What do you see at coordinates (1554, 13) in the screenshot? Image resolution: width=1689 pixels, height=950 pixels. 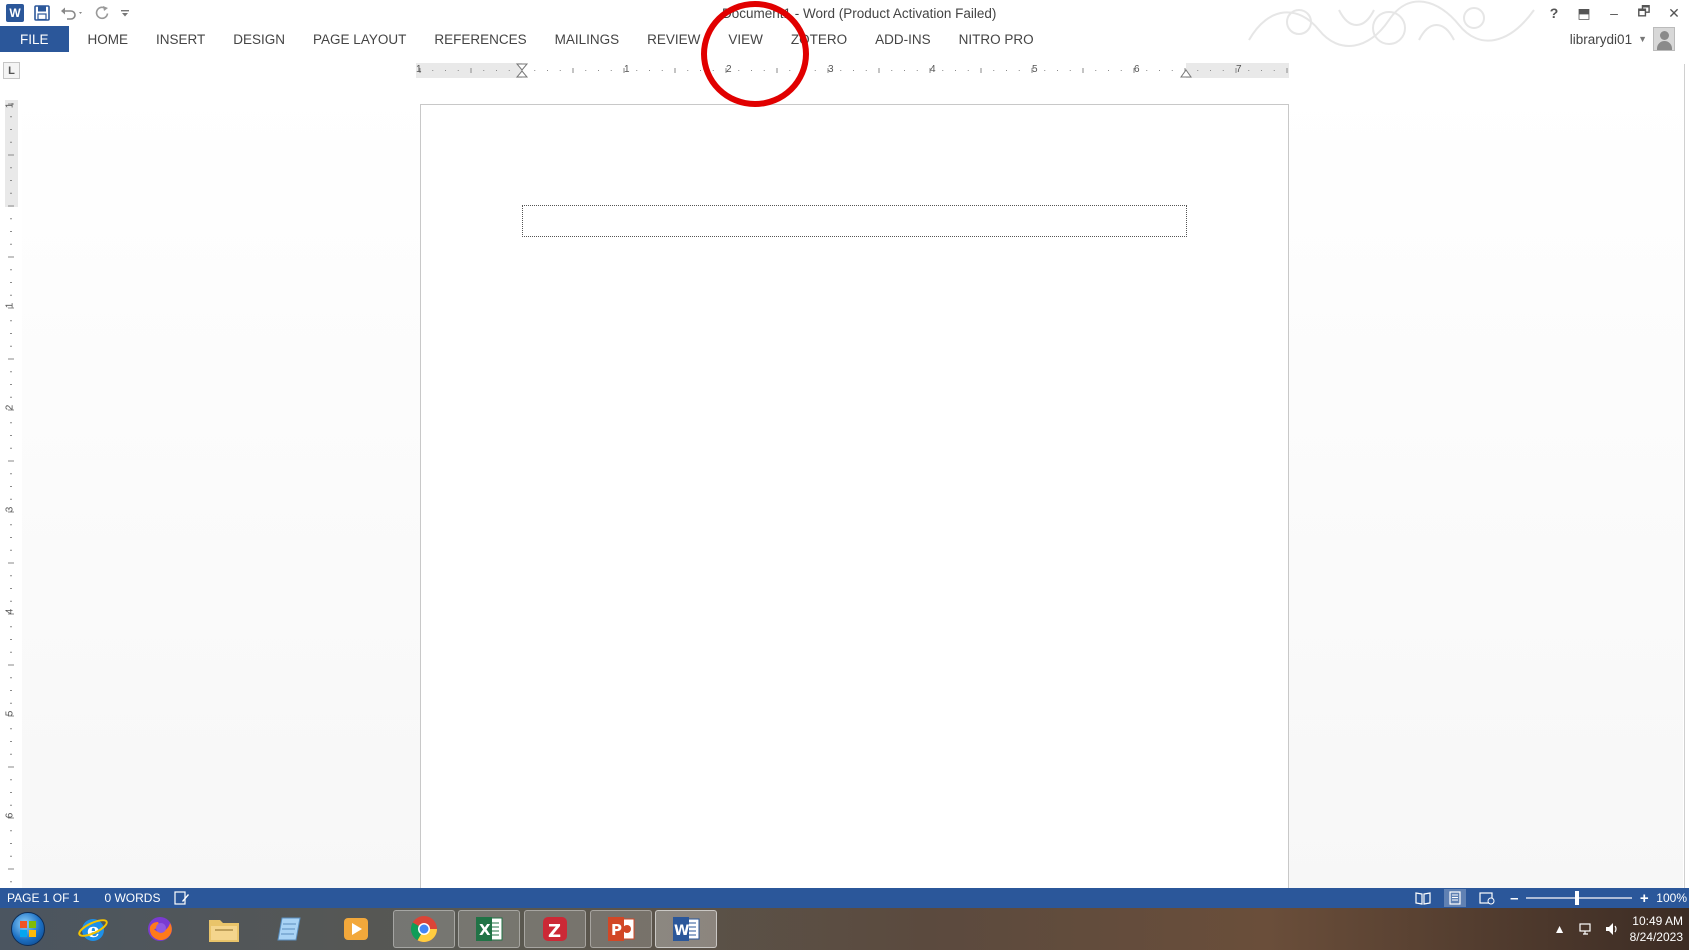 I see `help-icon: ?` at bounding box center [1554, 13].